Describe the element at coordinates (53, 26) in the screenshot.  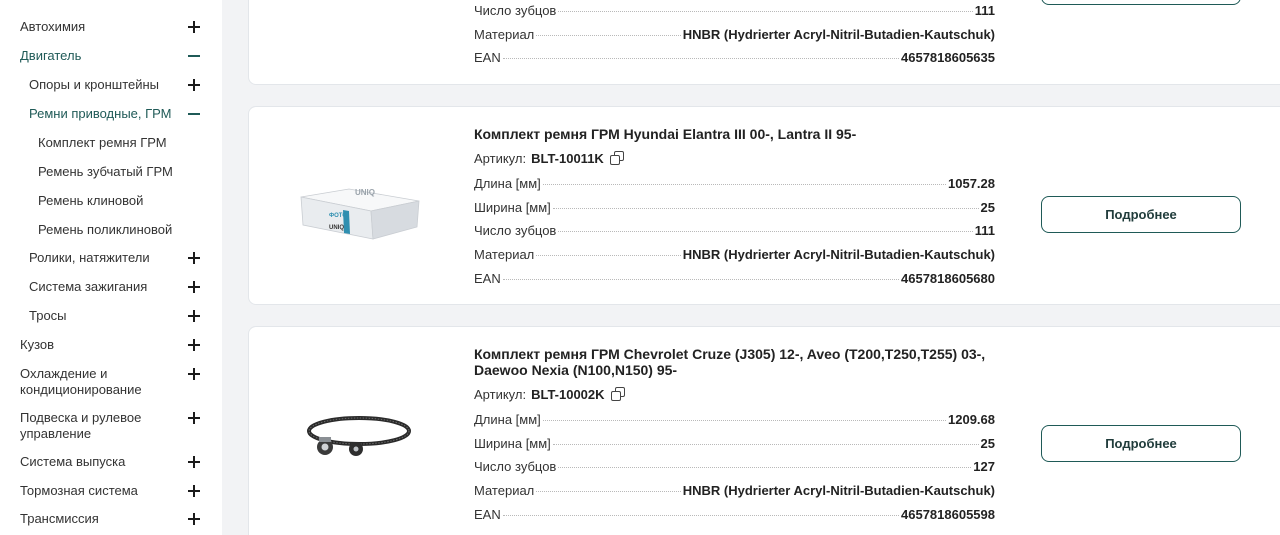
I see `sidebar-item-label: Автохимия` at that location.